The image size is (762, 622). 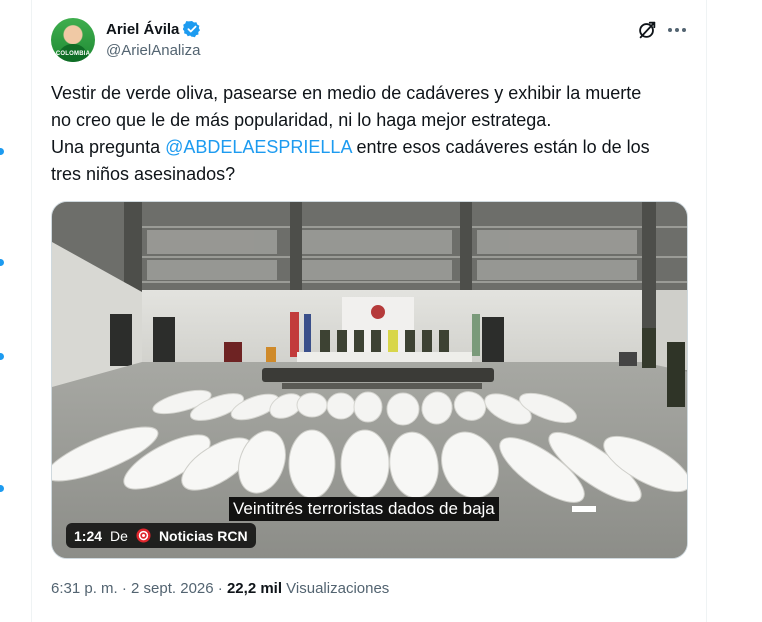 I want to click on views-label: Visualizaciones, so click(x=336, y=588).